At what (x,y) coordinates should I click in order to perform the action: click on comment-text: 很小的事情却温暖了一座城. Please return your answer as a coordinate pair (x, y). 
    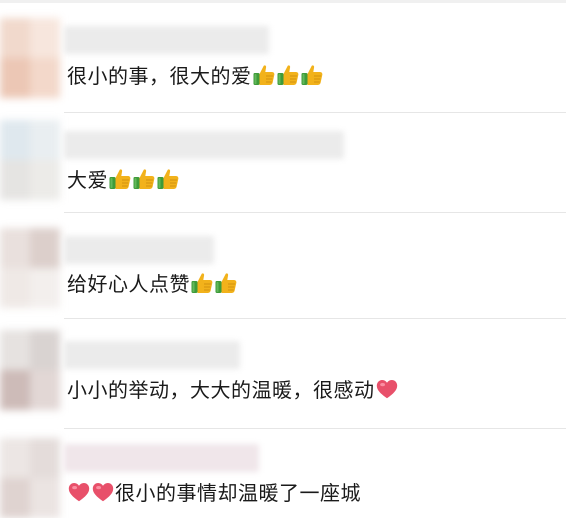
    Looking at the image, I should click on (214, 495).